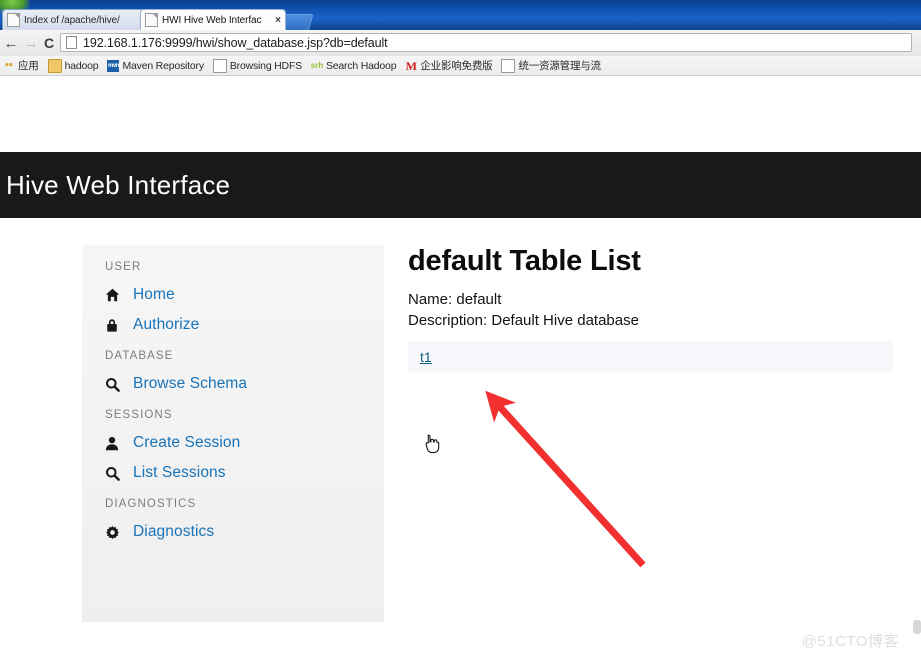 The width and height of the screenshot is (921, 660). I want to click on tab-index-of-apache-hive: Index of /apache/hive/ ×, so click(76, 19).